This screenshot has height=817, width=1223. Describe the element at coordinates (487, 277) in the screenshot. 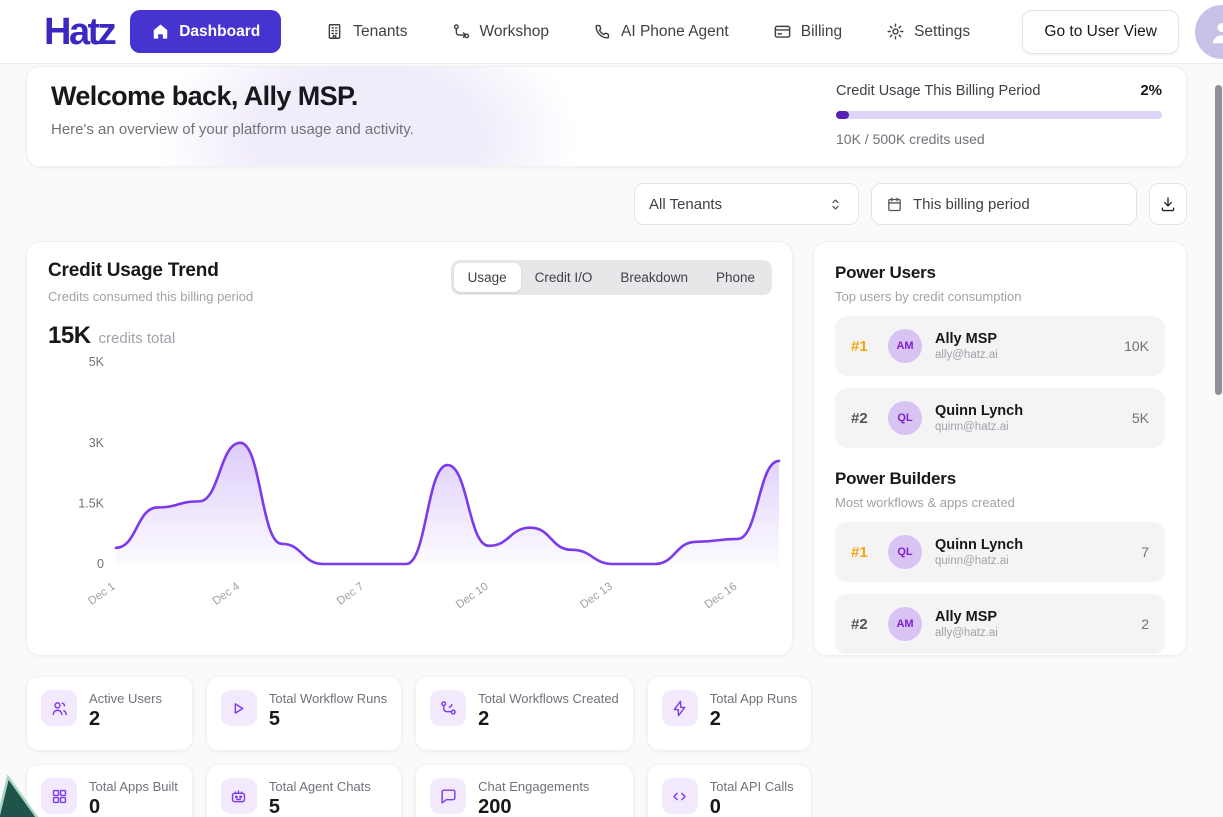

I see `chart-tab-usage: Usage` at that location.